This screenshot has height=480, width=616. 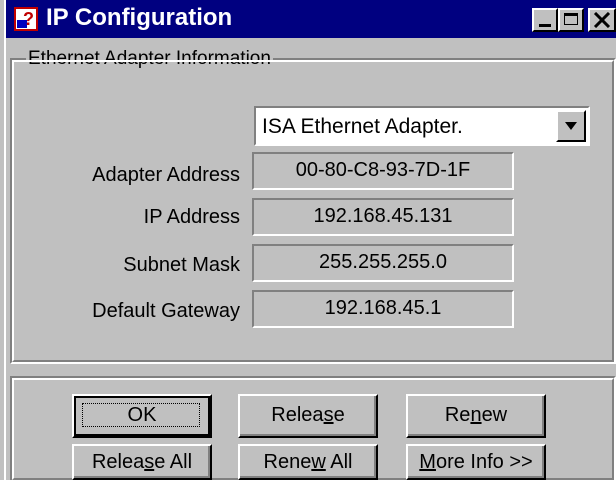 I want to click on renew-label-key: n, so click(x=476, y=415).